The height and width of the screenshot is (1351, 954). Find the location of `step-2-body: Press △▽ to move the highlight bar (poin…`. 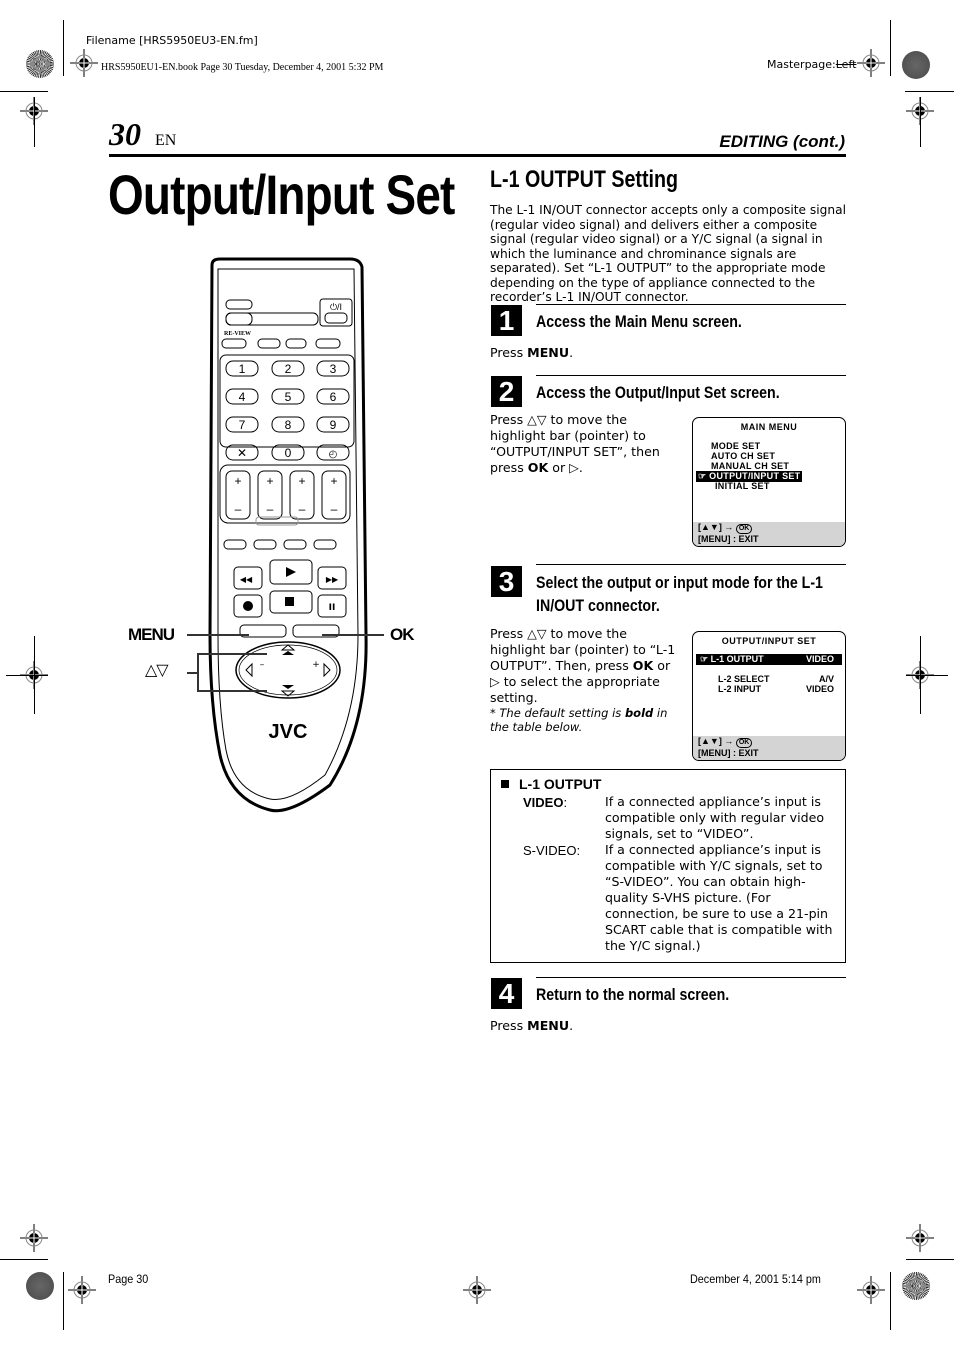

step-2-body: Press △▽ to move the highlight bar (poin… is located at coordinates (575, 443).